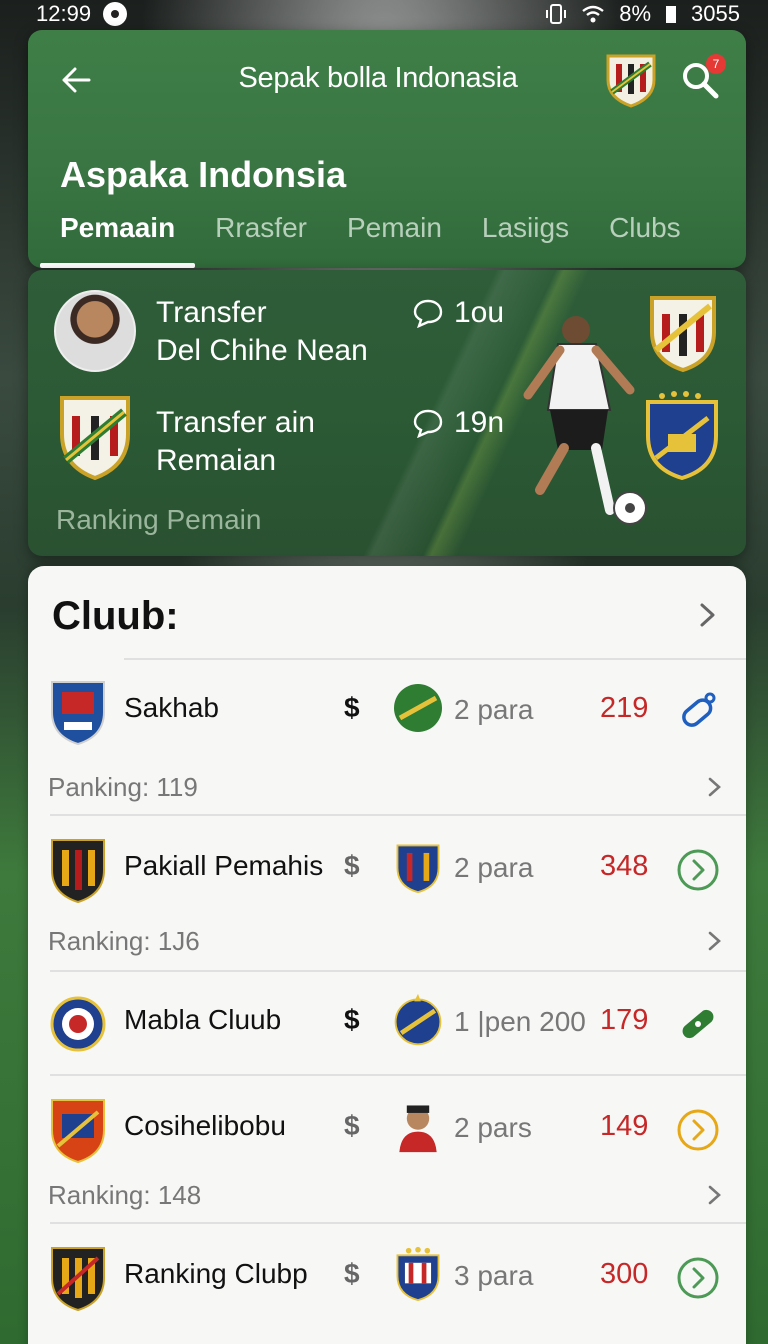 This screenshot has width=768, height=1344. I want to click on tab-clubs: Clubs, so click(645, 238).